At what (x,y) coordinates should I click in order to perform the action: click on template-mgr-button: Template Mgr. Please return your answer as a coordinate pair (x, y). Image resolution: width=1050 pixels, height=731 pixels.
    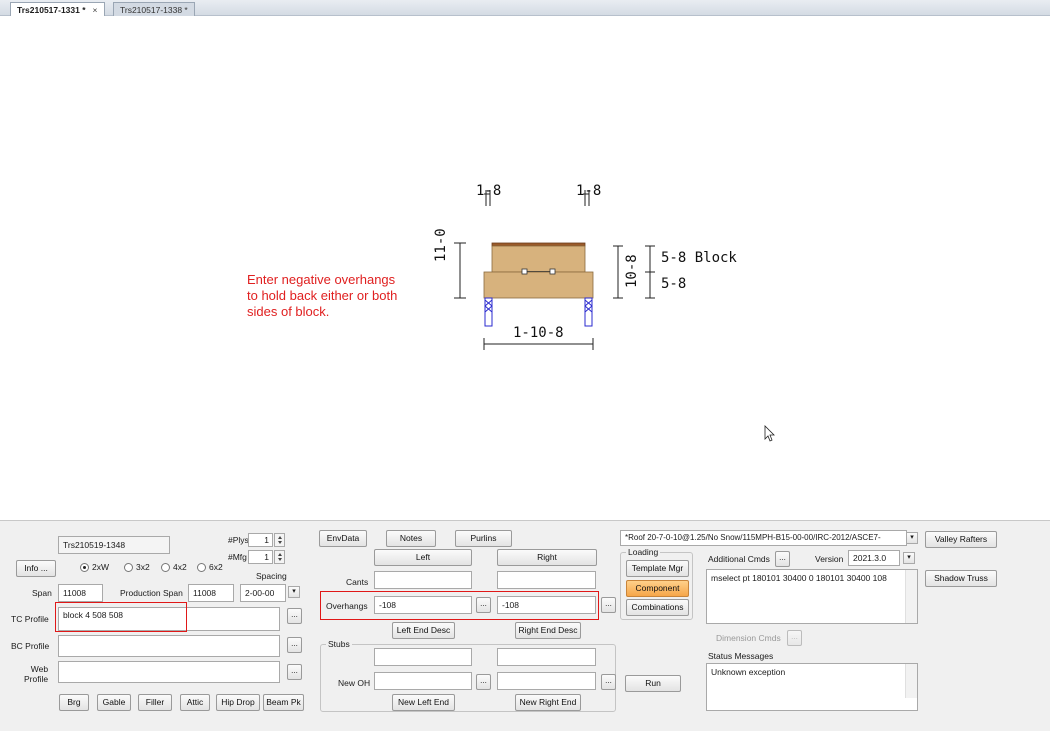
    Looking at the image, I should click on (657, 568).